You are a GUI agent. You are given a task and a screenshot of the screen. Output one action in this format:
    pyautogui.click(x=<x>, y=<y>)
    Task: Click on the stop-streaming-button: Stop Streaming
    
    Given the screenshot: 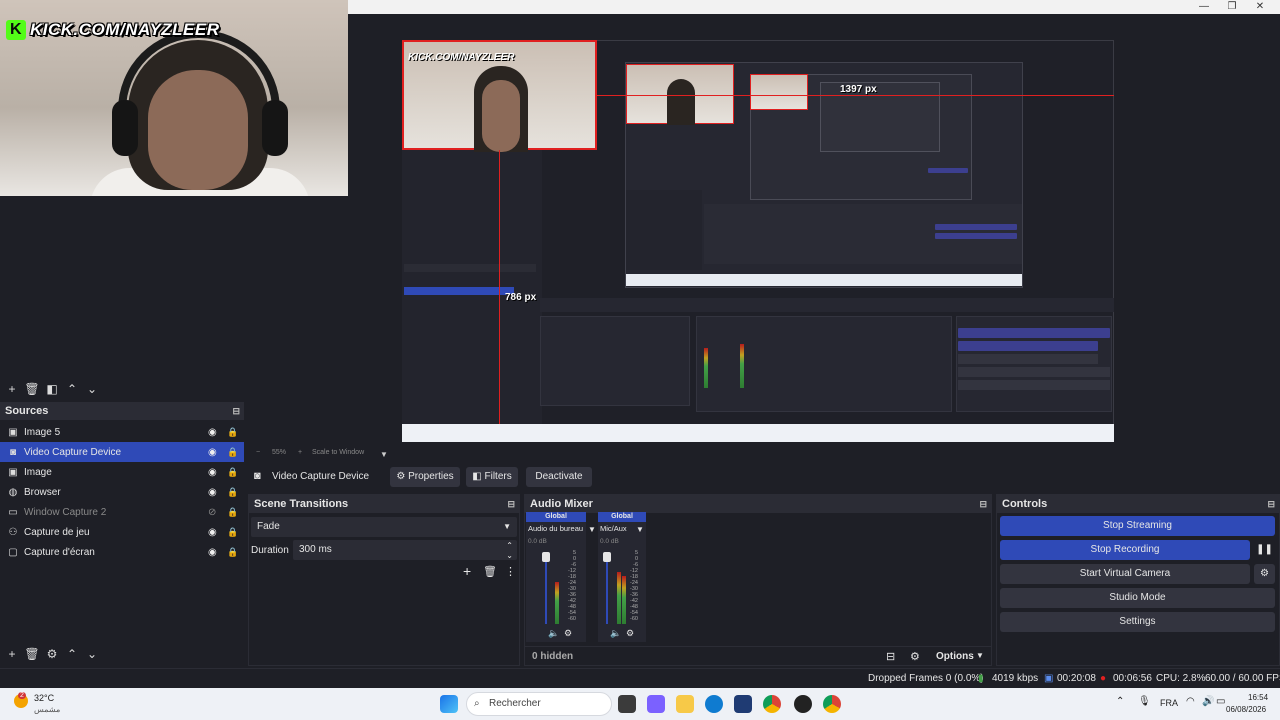 What is the action you would take?
    pyautogui.click(x=1137, y=526)
    